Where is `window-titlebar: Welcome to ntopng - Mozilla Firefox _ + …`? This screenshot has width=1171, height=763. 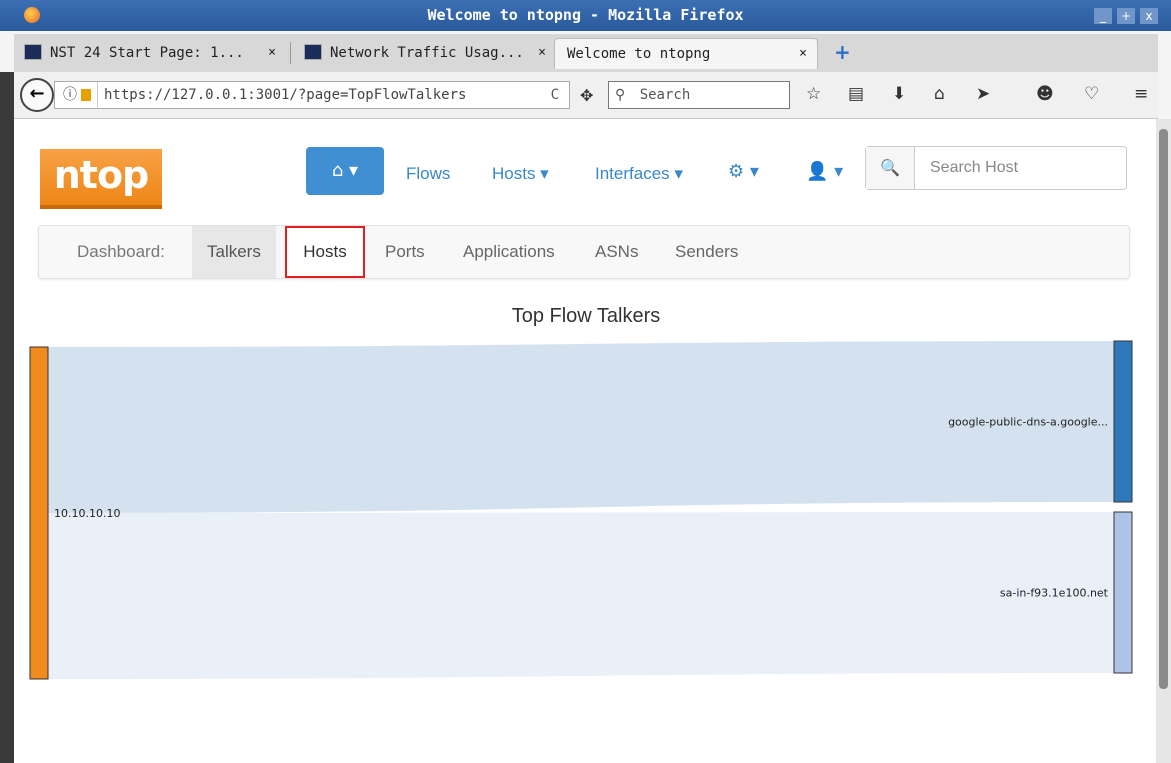 window-titlebar: Welcome to ntopng - Mozilla Firefox _ + … is located at coordinates (585, 15).